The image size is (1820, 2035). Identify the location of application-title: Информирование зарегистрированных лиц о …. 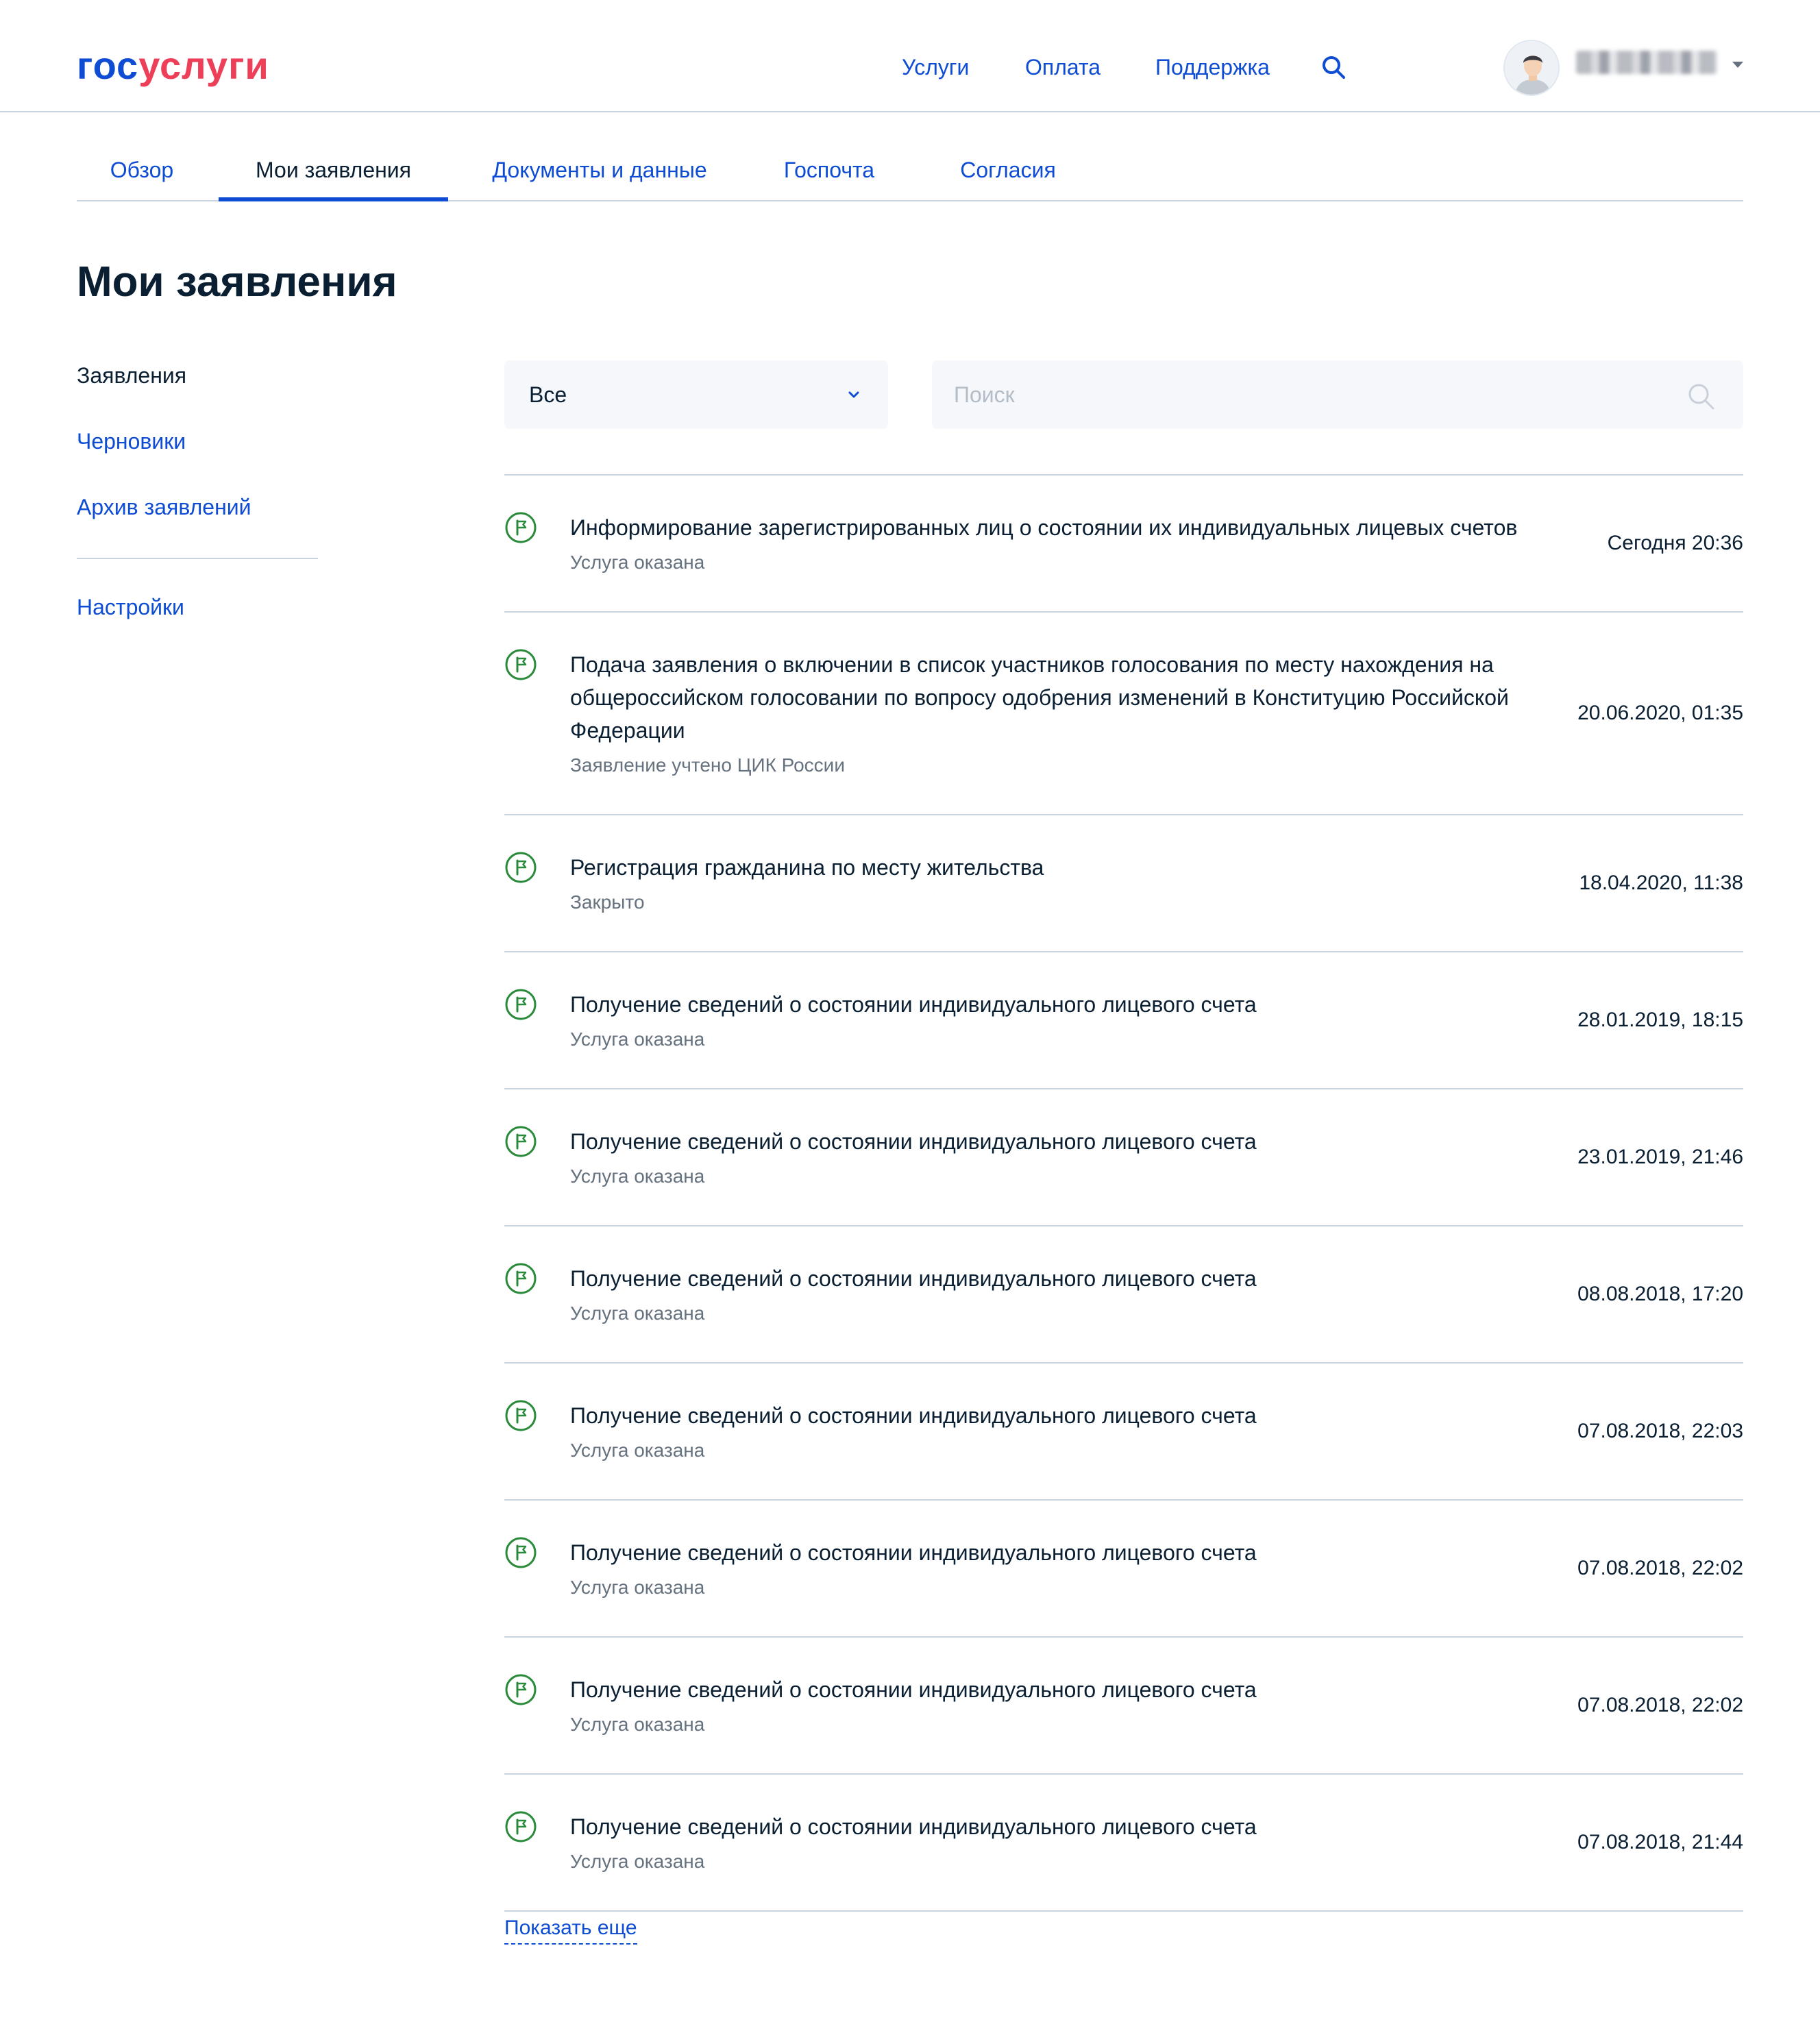
(1044, 528).